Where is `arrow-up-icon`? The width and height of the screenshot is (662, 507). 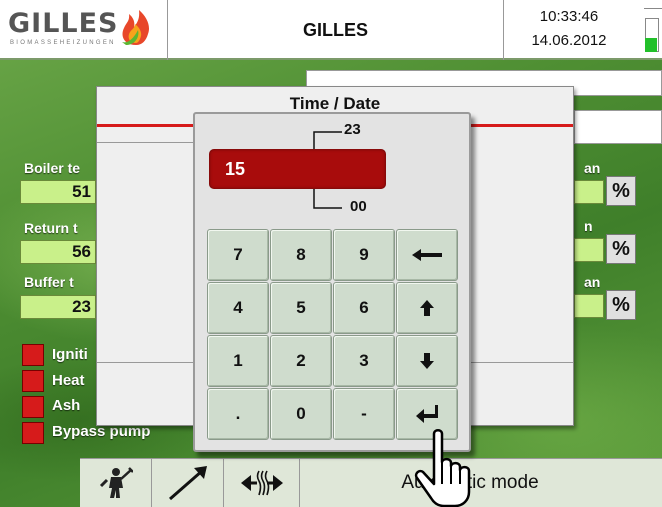
arrow-up-icon is located at coordinates (427, 308).